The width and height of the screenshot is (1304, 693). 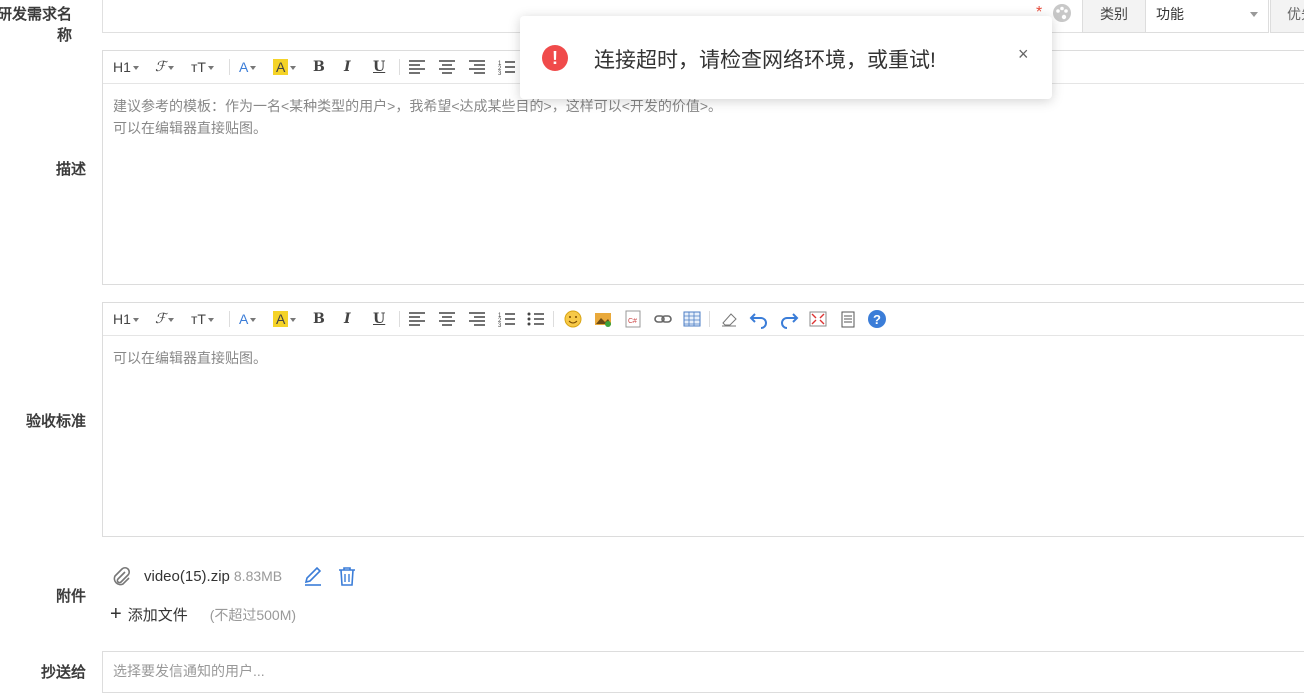 What do you see at coordinates (253, 614) in the screenshot?
I see `file-size-limit: (不超过500M)` at bounding box center [253, 614].